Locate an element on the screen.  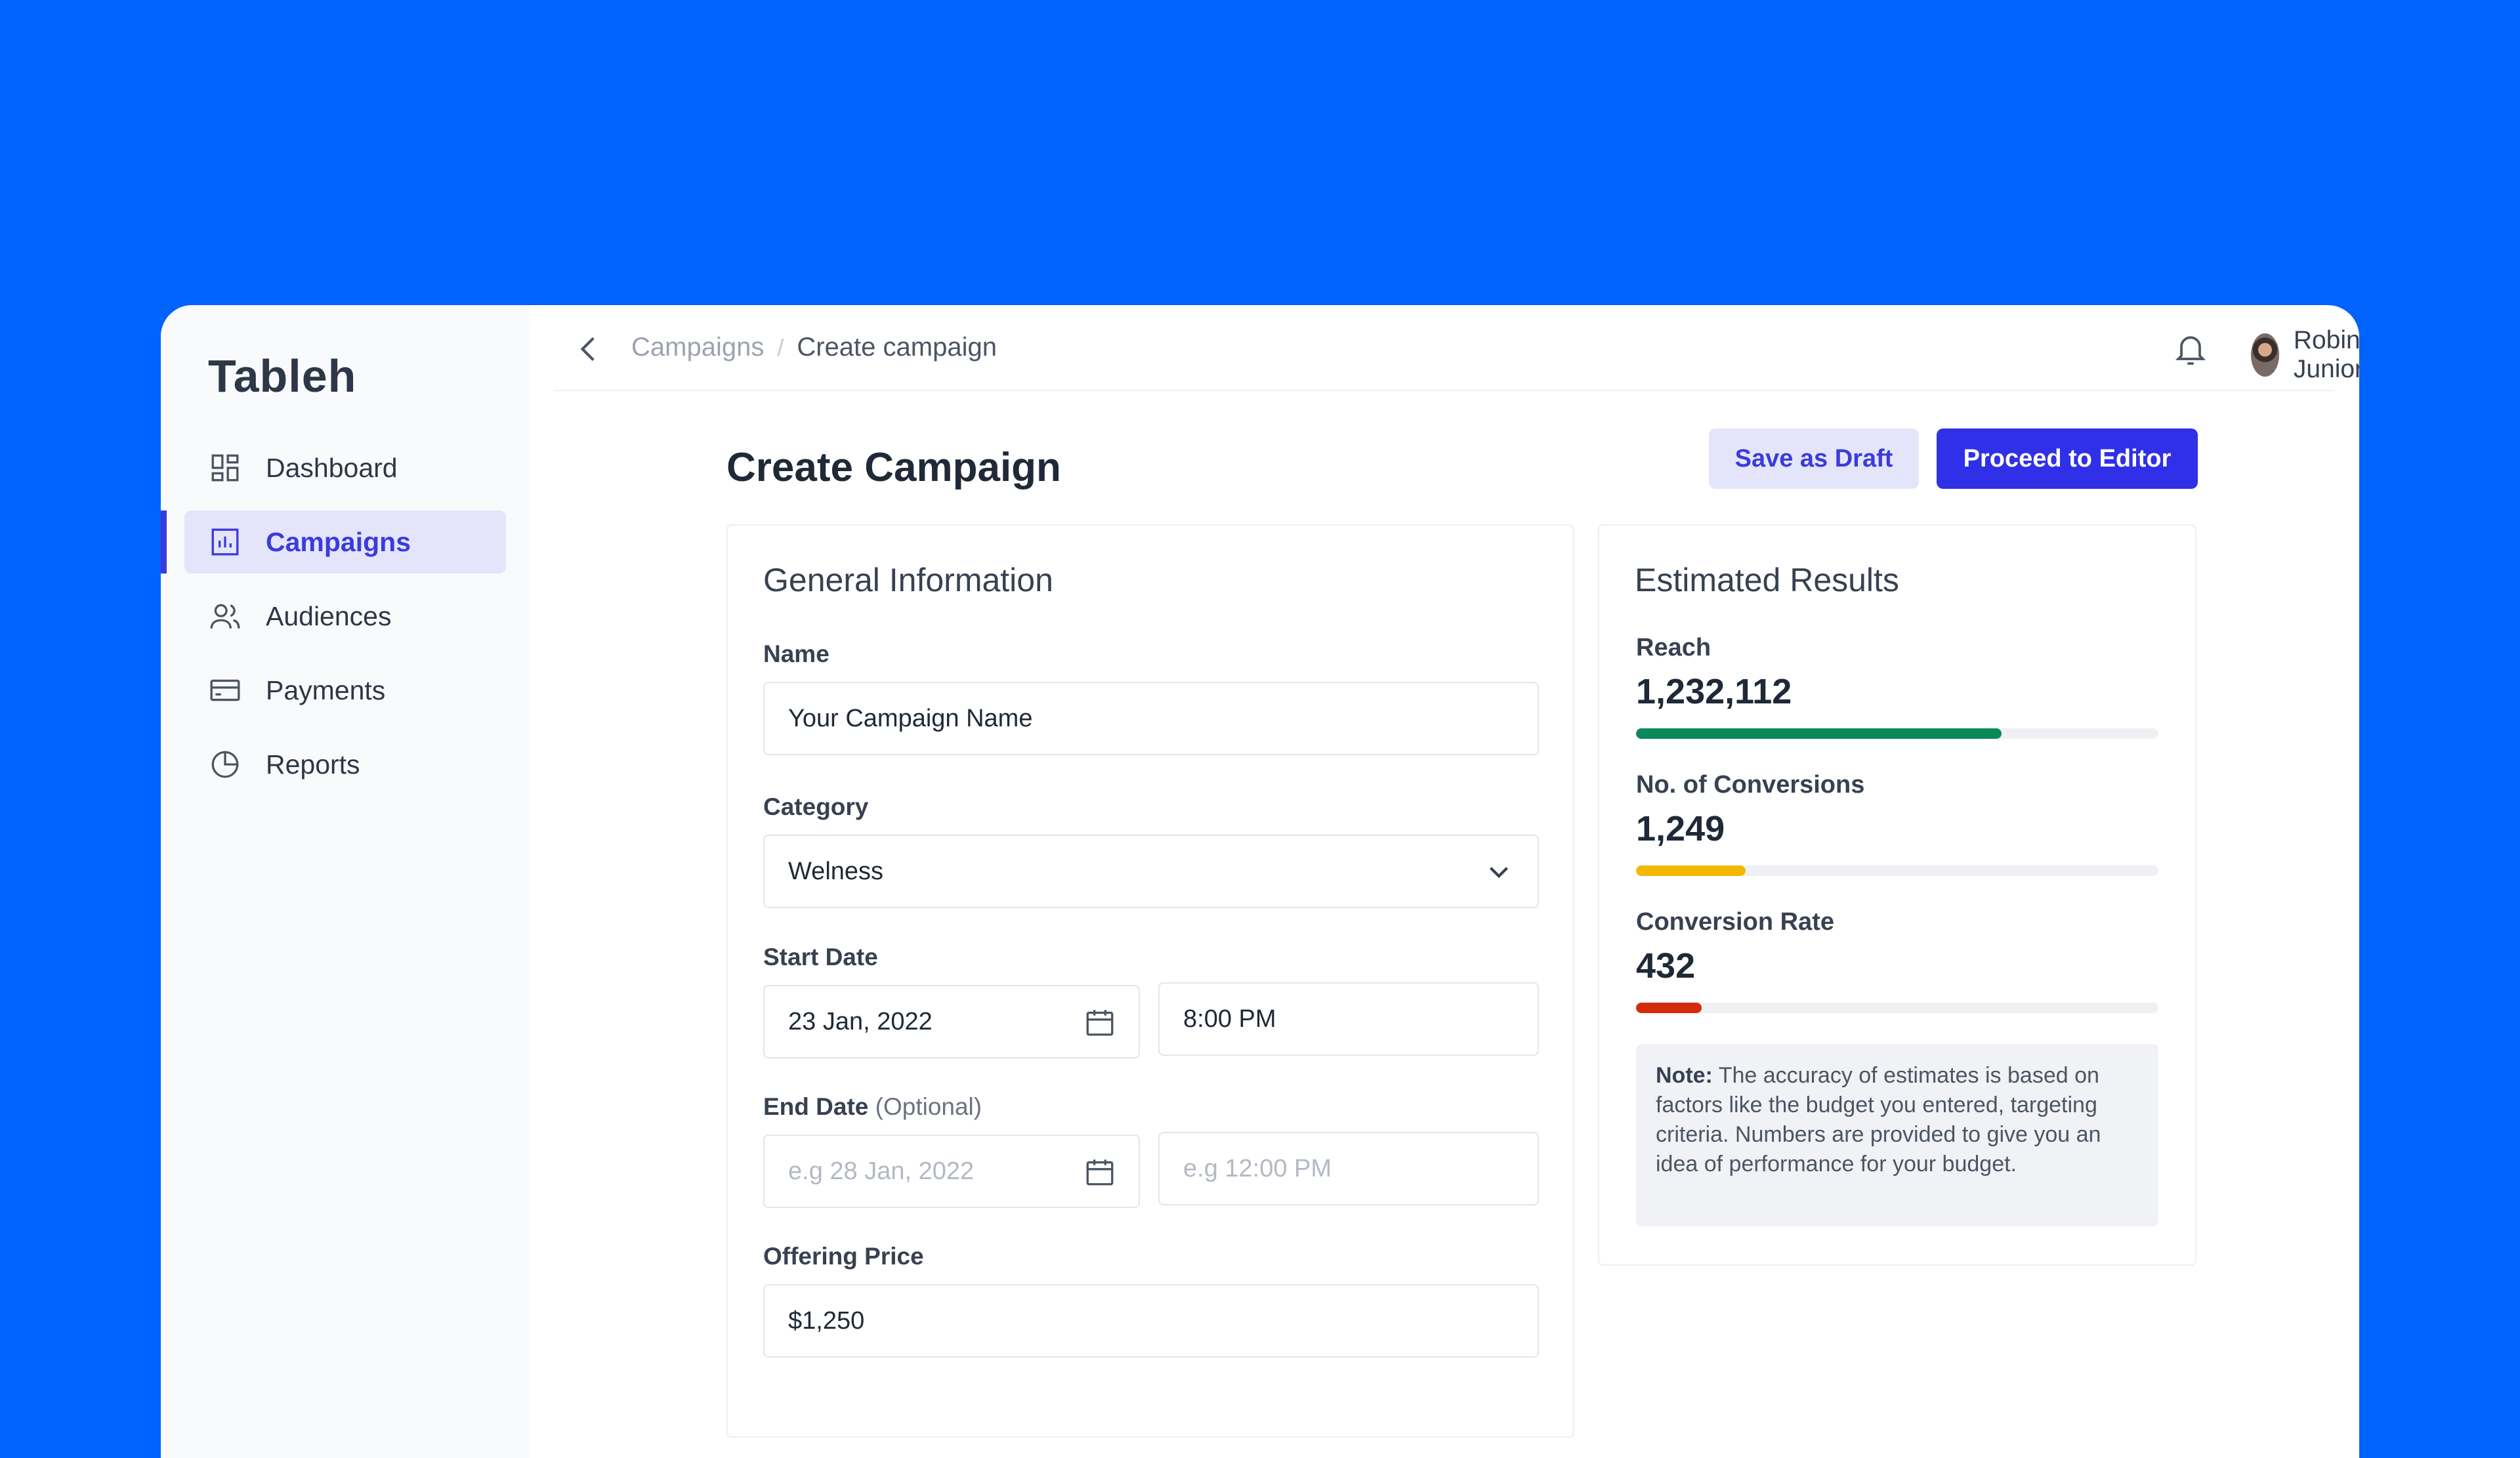
sidebar-item-campaigns: Campaigns is located at coordinates (333, 541).